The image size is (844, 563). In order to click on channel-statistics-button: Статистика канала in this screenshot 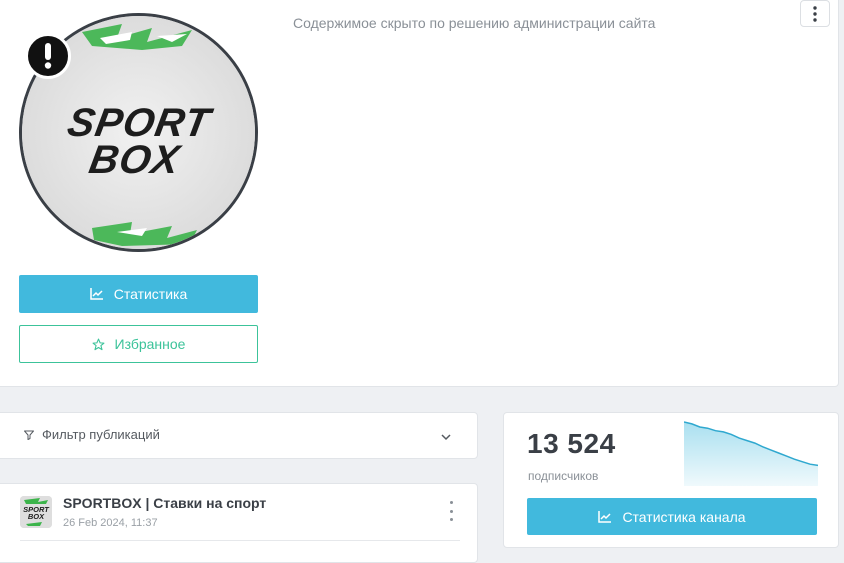, I will do `click(672, 516)`.